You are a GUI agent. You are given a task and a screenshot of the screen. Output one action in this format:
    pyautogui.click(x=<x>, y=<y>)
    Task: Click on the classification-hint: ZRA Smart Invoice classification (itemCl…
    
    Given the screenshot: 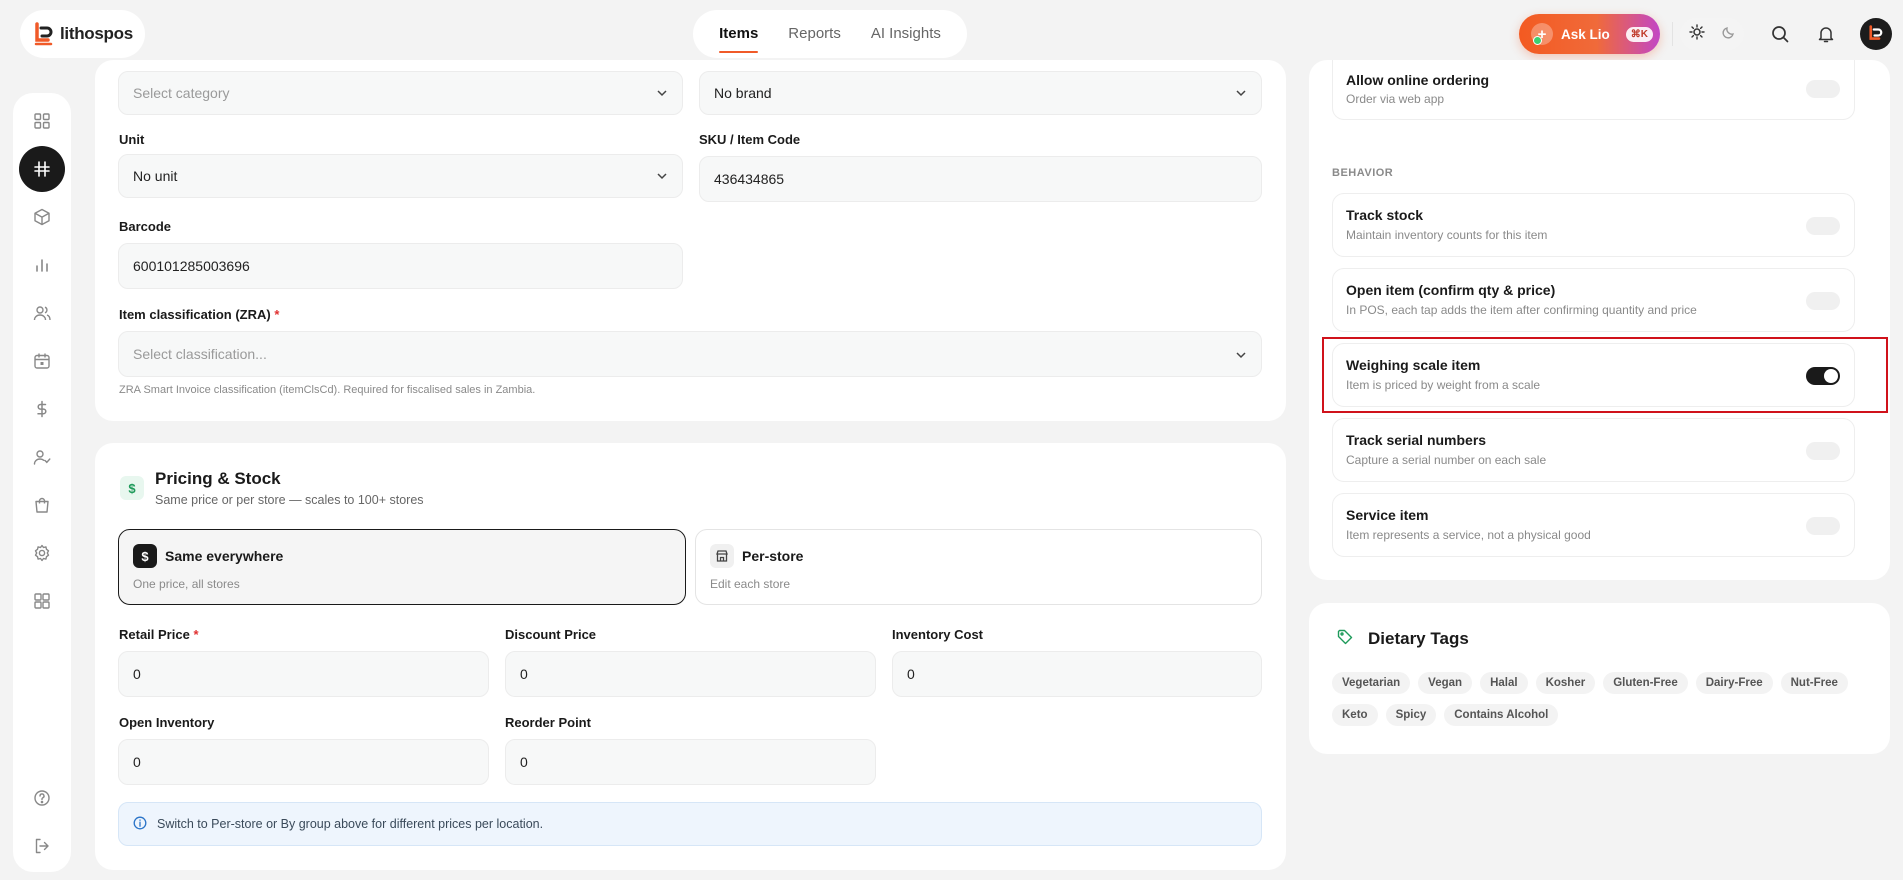 What is the action you would take?
    pyautogui.click(x=327, y=390)
    